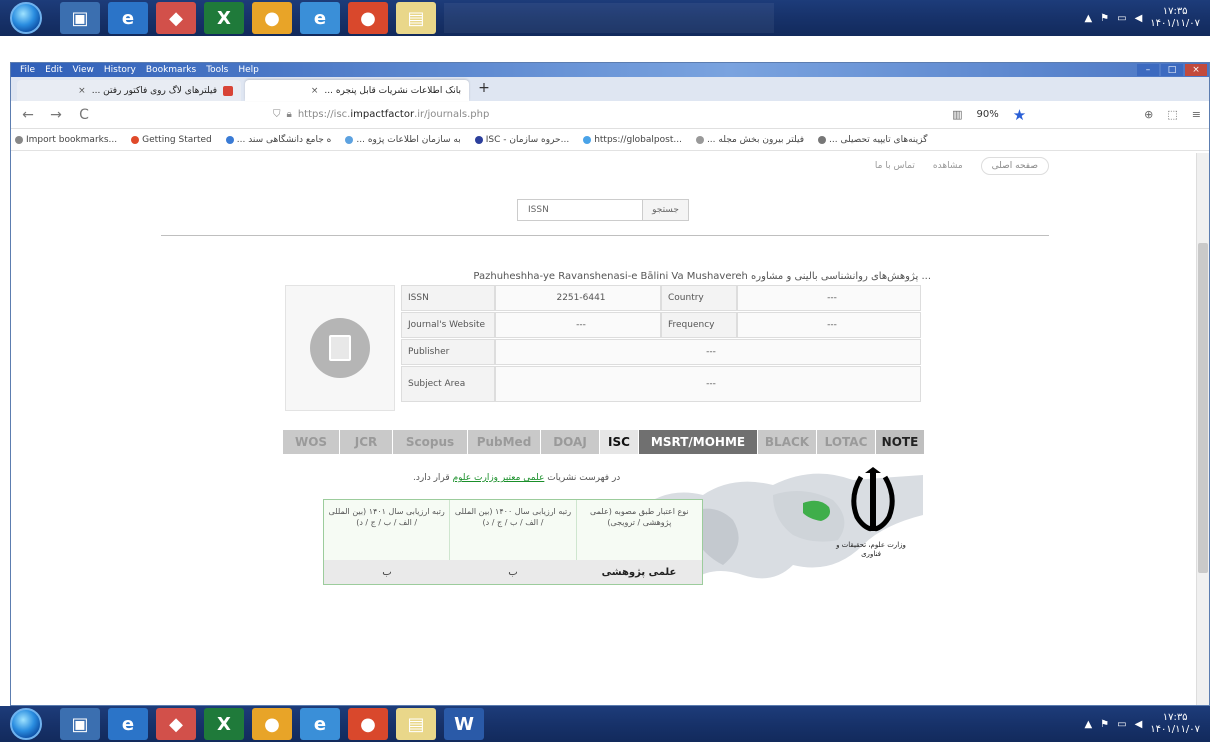 The image size is (1210, 742). Describe the element at coordinates (846, 442) in the screenshot. I see `tab-lotac: LOTAC` at that location.